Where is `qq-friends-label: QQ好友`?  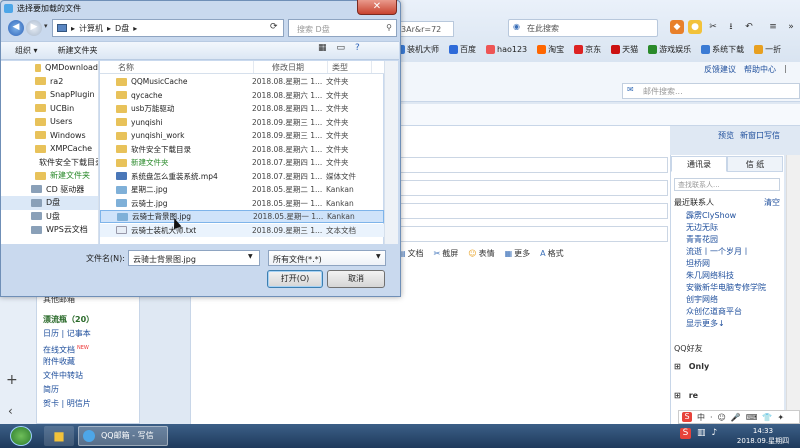 qq-friends-label: QQ好友 is located at coordinates (688, 348).